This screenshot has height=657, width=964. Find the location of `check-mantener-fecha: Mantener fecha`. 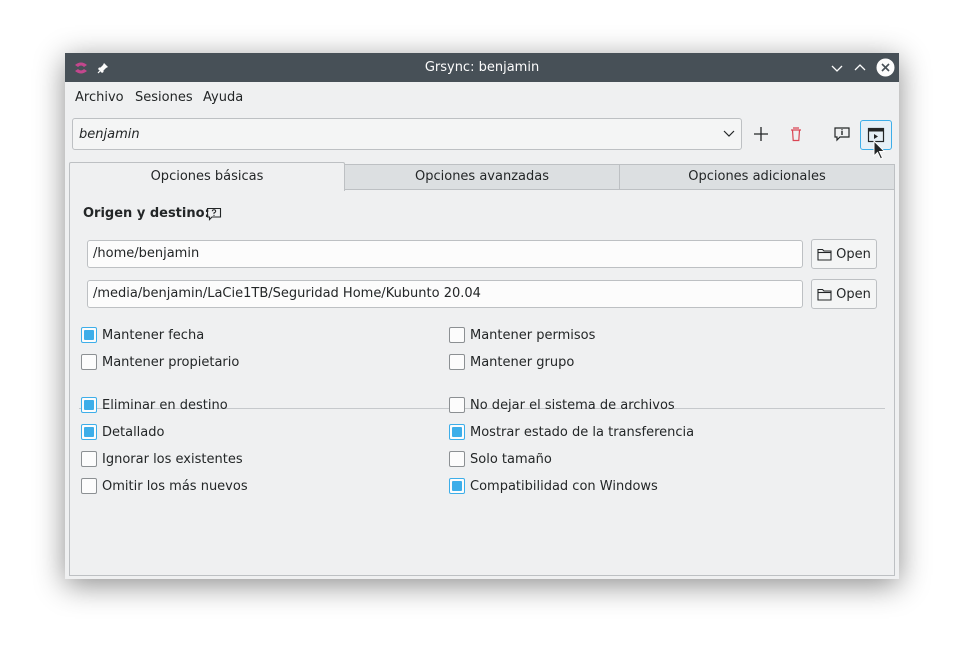

check-mantener-fecha: Mantener fecha is located at coordinates (142, 335).